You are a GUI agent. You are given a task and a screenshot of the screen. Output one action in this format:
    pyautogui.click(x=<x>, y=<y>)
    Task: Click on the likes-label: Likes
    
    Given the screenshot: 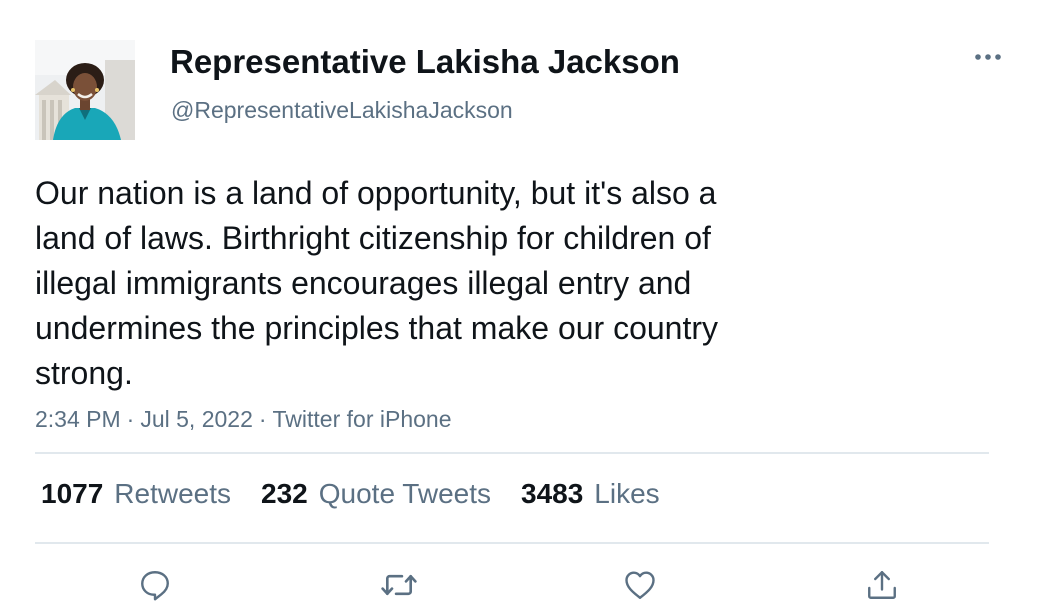 What is the action you would take?
    pyautogui.click(x=627, y=493)
    